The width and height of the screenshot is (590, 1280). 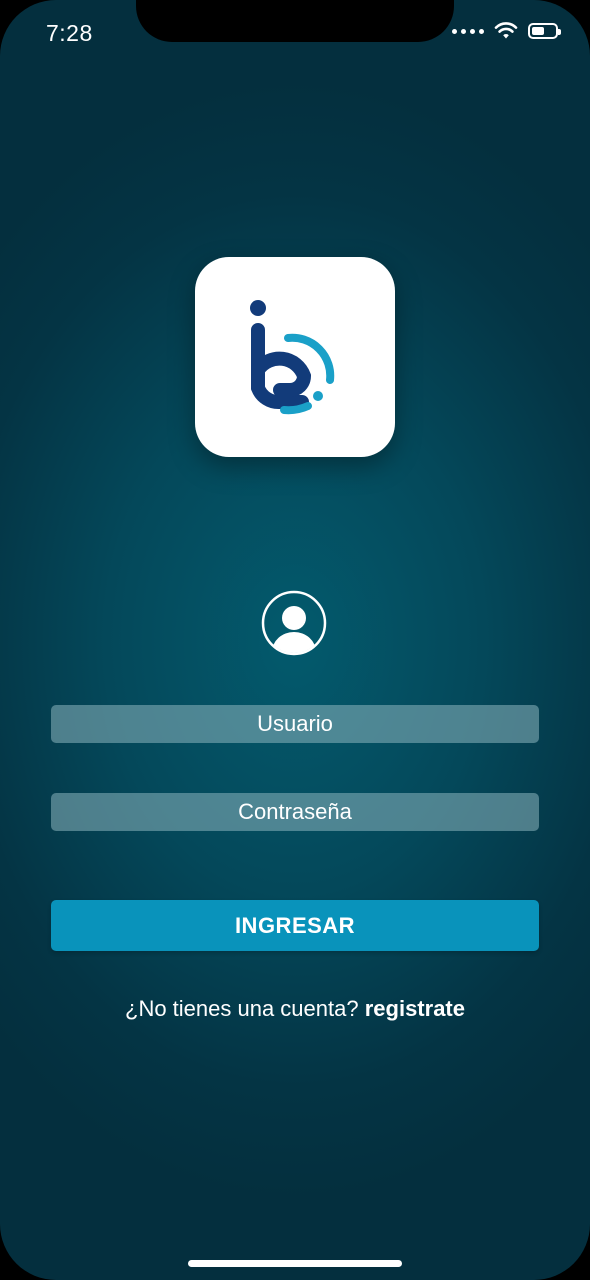 What do you see at coordinates (538, 31) in the screenshot?
I see `battery-level` at bounding box center [538, 31].